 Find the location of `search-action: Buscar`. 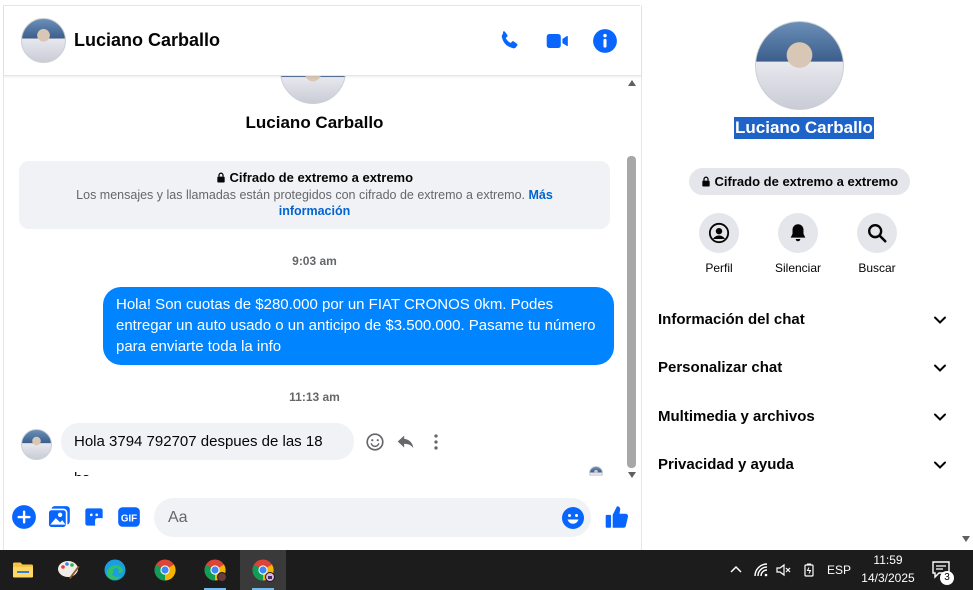

search-action: Buscar is located at coordinates (877, 244).